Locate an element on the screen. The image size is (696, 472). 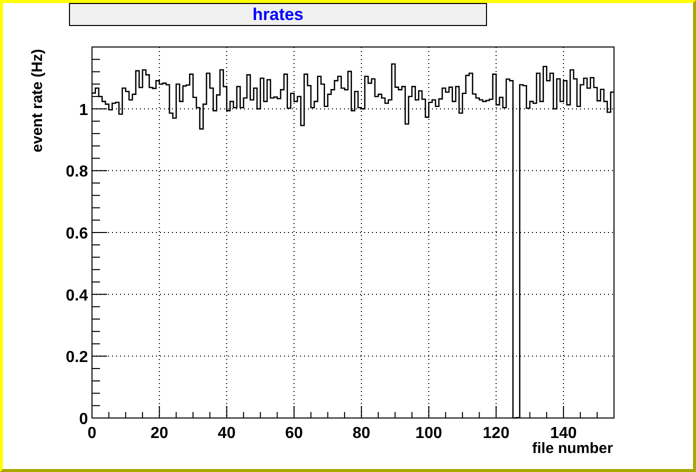
axis-title: event rate (Hz) is located at coordinates (37, 100).